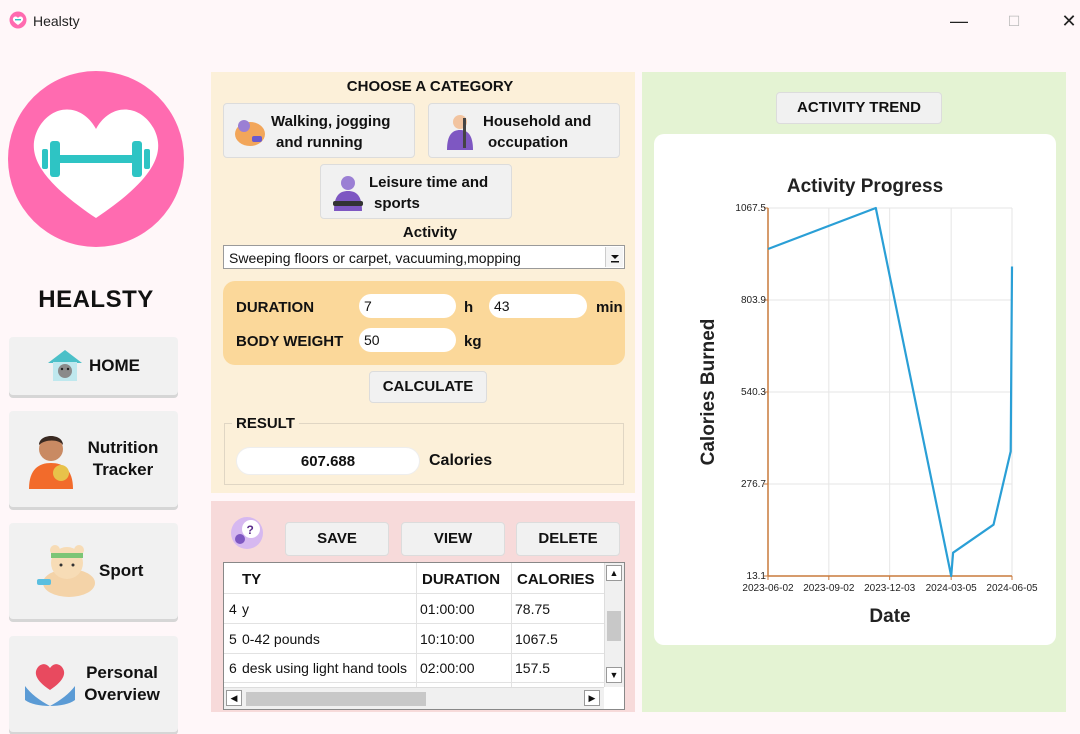  What do you see at coordinates (1012, 588) in the screenshot?
I see `chart-x-tick-label: 2024-06-05` at bounding box center [1012, 588].